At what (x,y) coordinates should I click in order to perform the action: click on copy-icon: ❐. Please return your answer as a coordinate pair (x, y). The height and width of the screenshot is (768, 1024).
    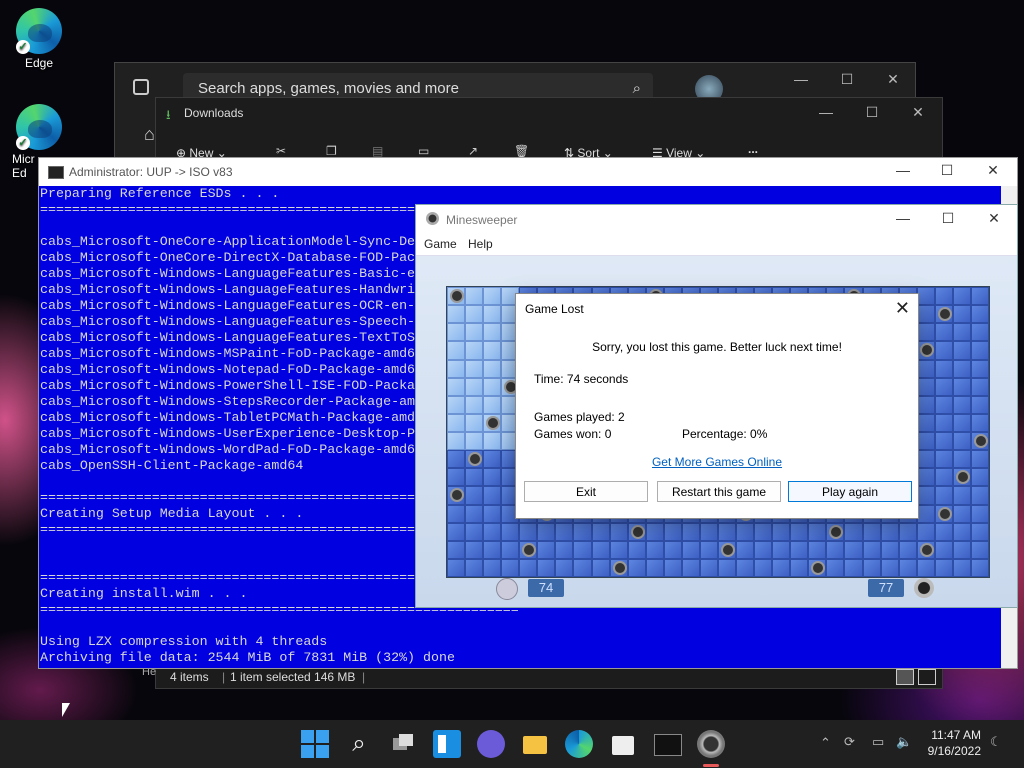
    Looking at the image, I should click on (331, 151).